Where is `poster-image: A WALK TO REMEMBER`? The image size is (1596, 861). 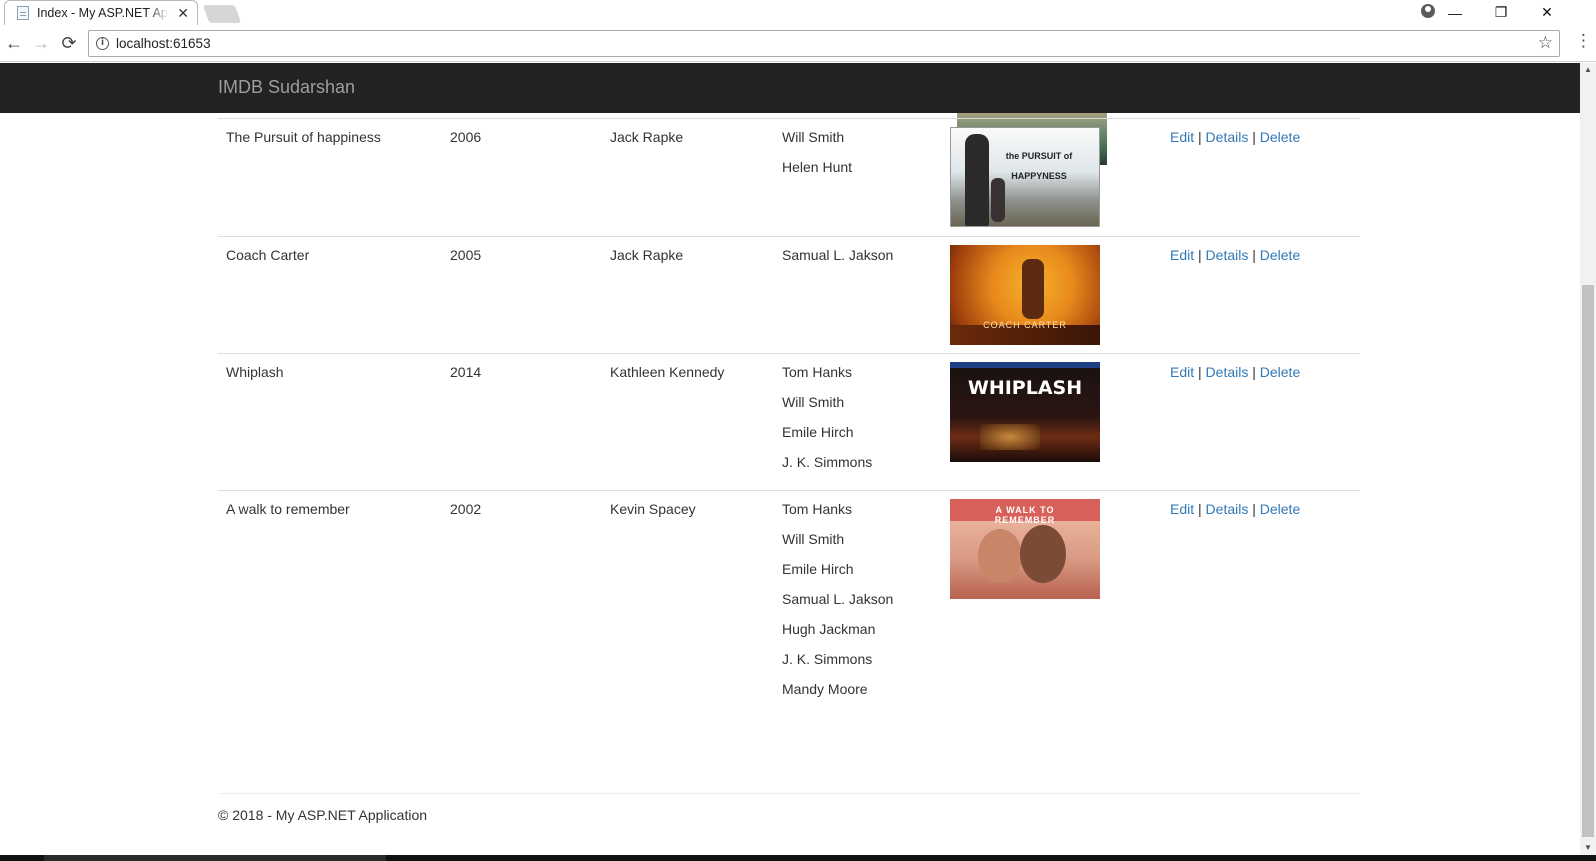 poster-image: A WALK TO REMEMBER is located at coordinates (1025, 548).